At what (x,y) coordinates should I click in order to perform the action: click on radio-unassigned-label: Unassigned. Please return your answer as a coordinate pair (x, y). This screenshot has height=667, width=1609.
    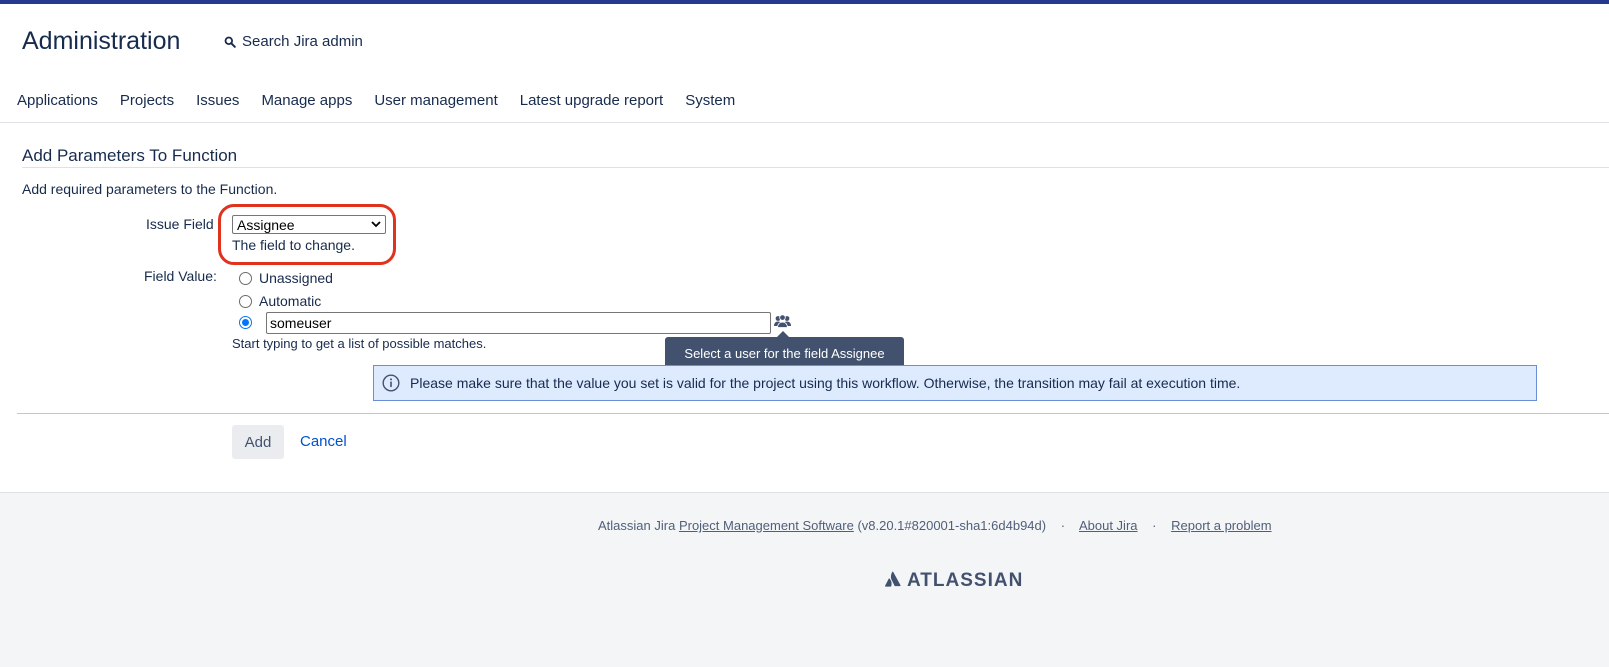
    Looking at the image, I should click on (296, 278).